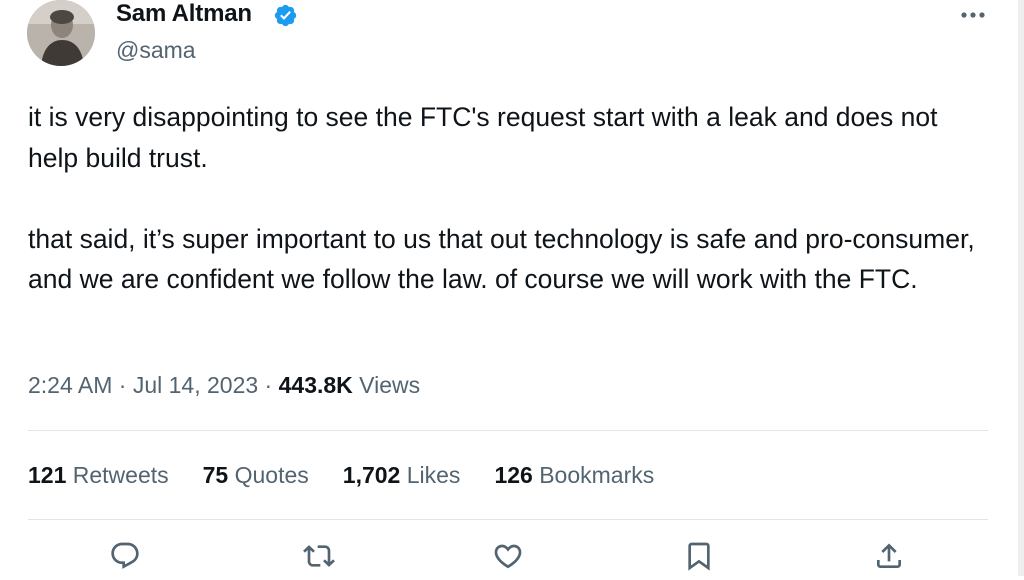  I want to click on likes-count: 1,702, so click(371, 475).